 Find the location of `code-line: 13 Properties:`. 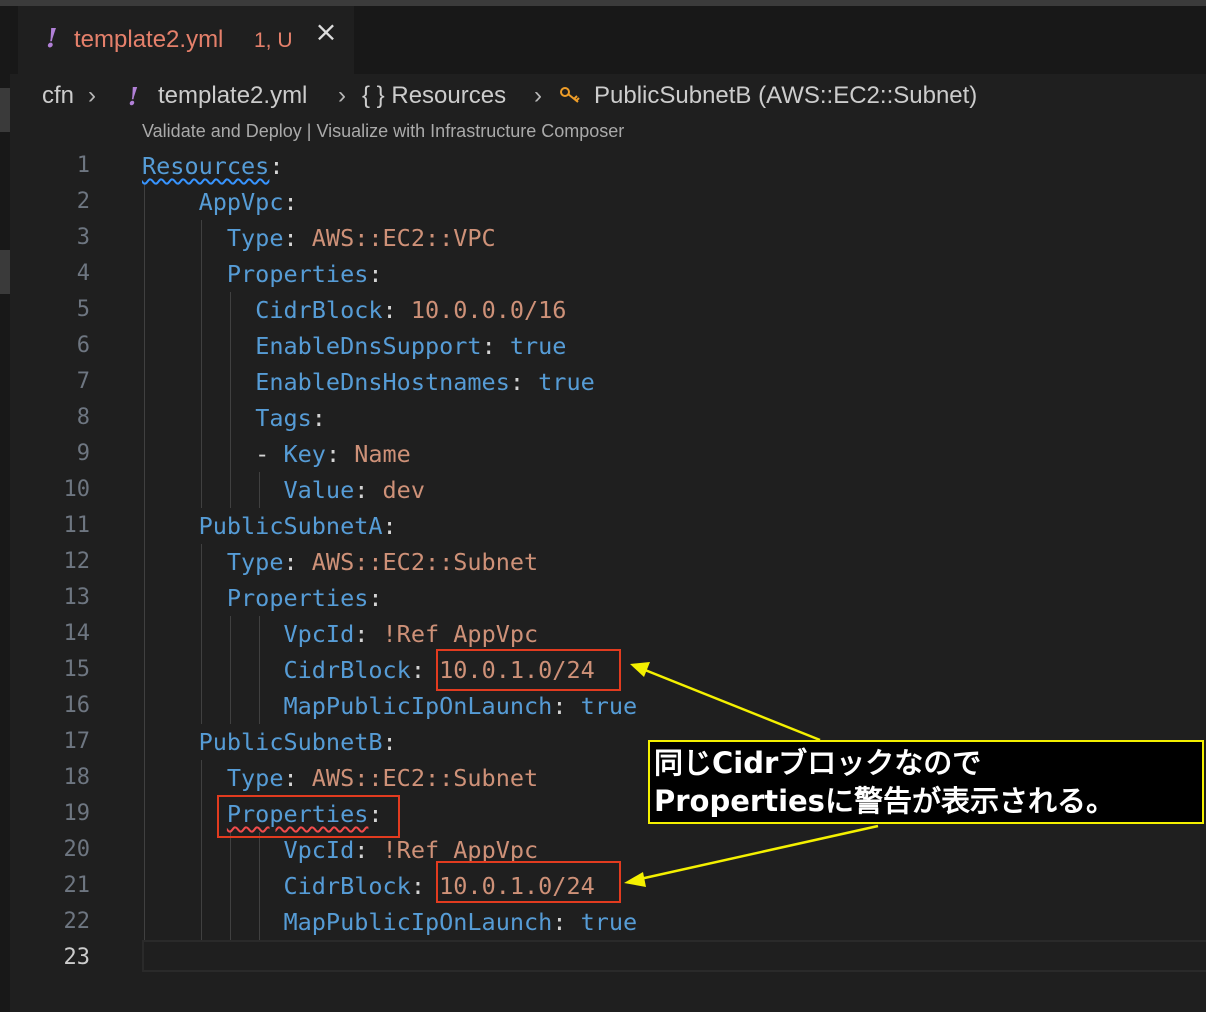

code-line: 13 Properties: is located at coordinates (603, 598).